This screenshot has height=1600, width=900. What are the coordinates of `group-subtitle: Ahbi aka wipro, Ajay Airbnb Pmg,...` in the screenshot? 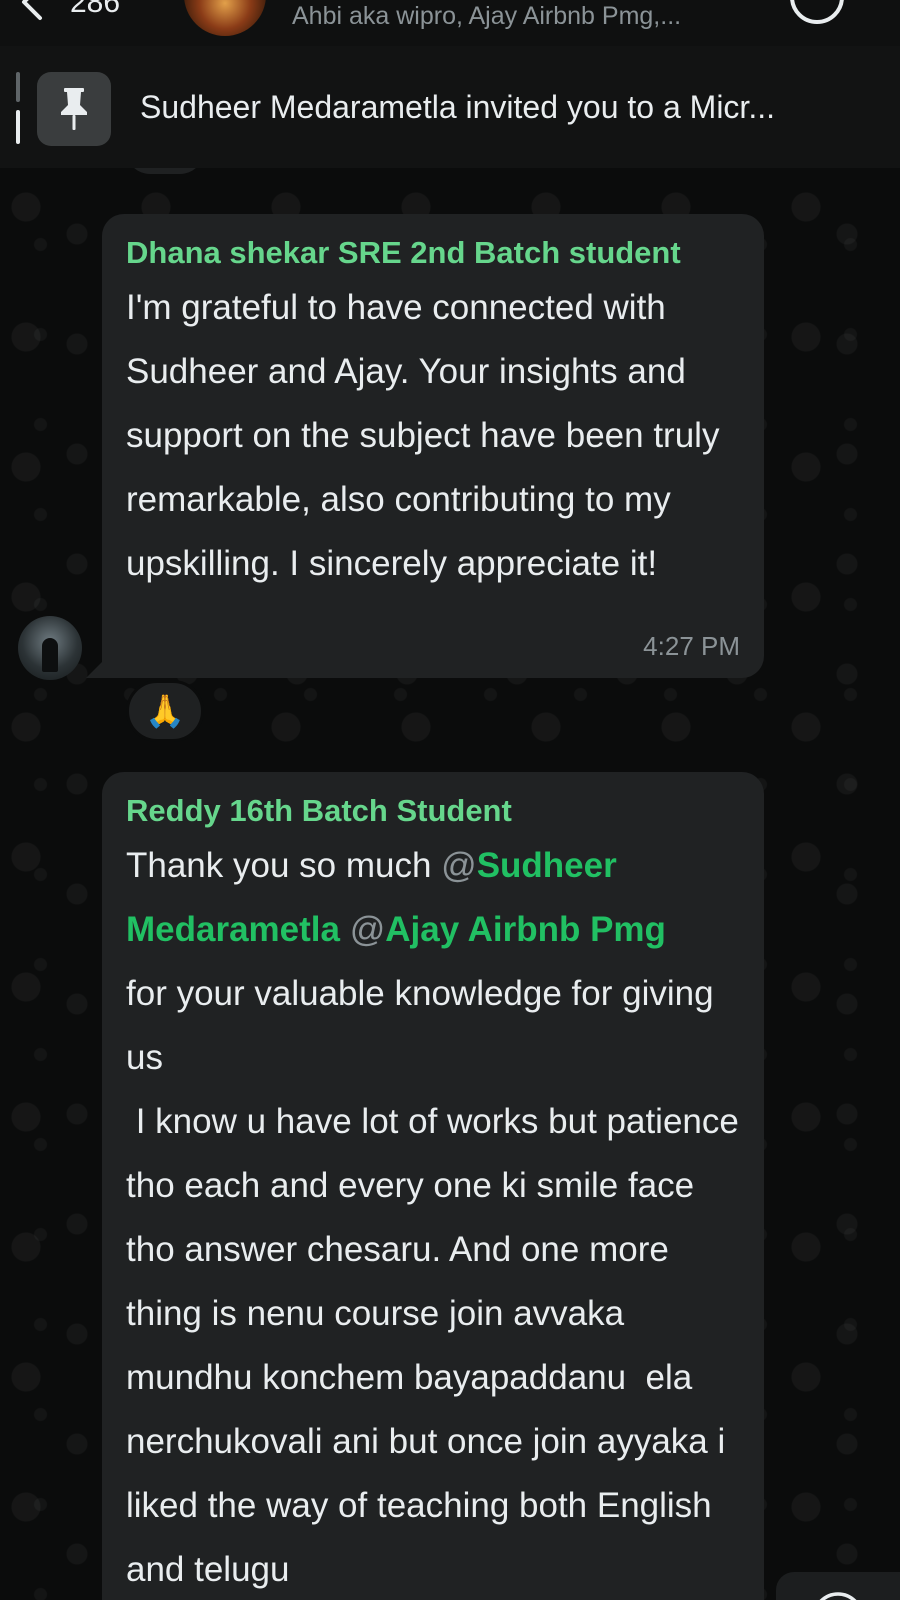 It's located at (519, 16).